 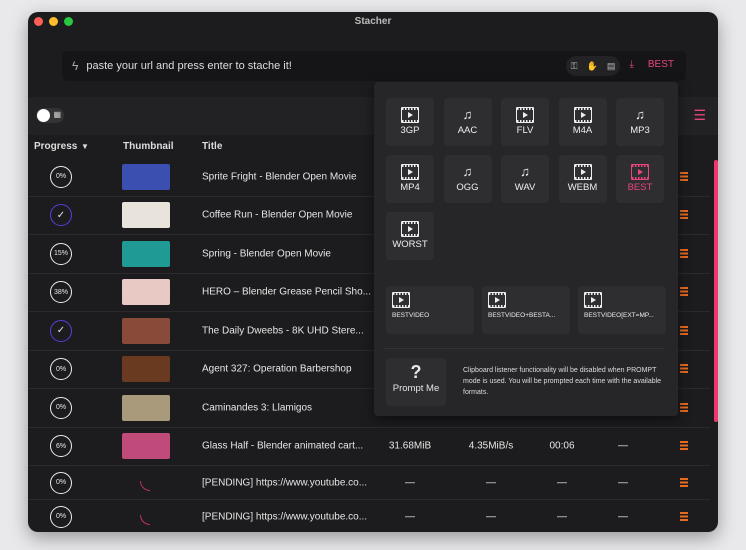 What do you see at coordinates (416, 372) in the screenshot?
I see `question-icon: ?` at bounding box center [416, 372].